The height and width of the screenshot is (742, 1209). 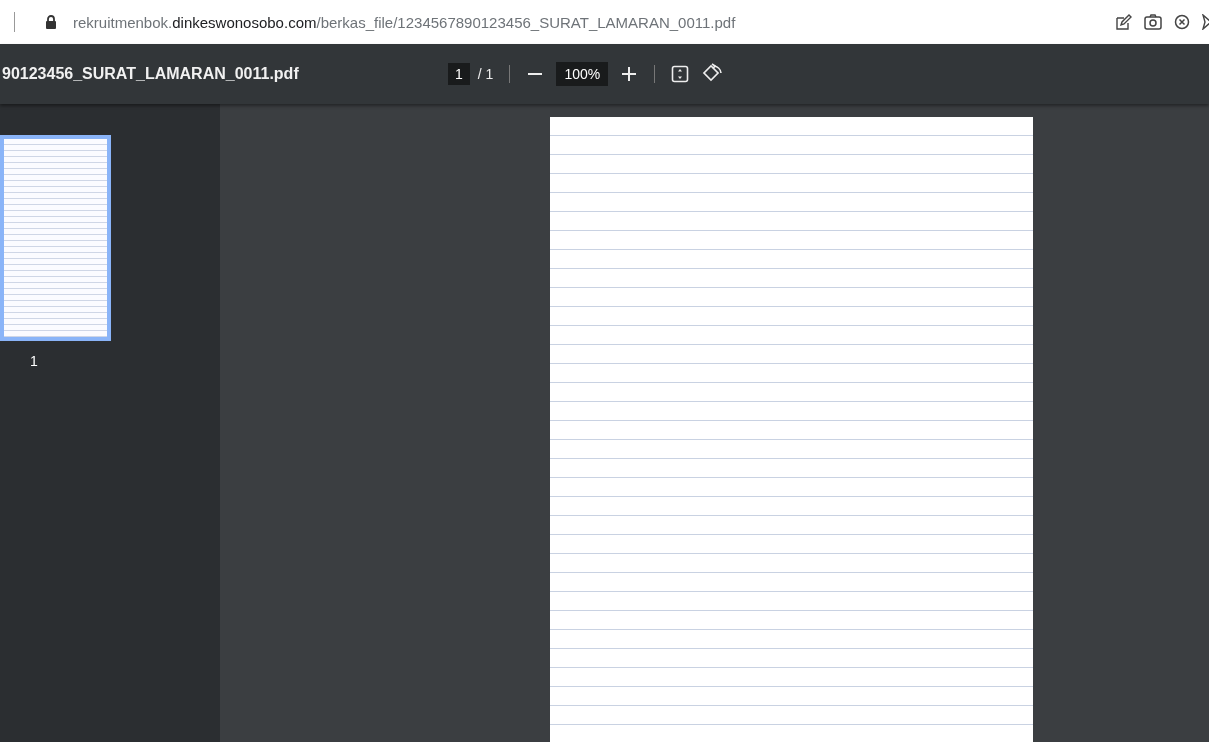 What do you see at coordinates (244, 22) in the screenshot?
I see `url-domain: dinkeswonosobo.com` at bounding box center [244, 22].